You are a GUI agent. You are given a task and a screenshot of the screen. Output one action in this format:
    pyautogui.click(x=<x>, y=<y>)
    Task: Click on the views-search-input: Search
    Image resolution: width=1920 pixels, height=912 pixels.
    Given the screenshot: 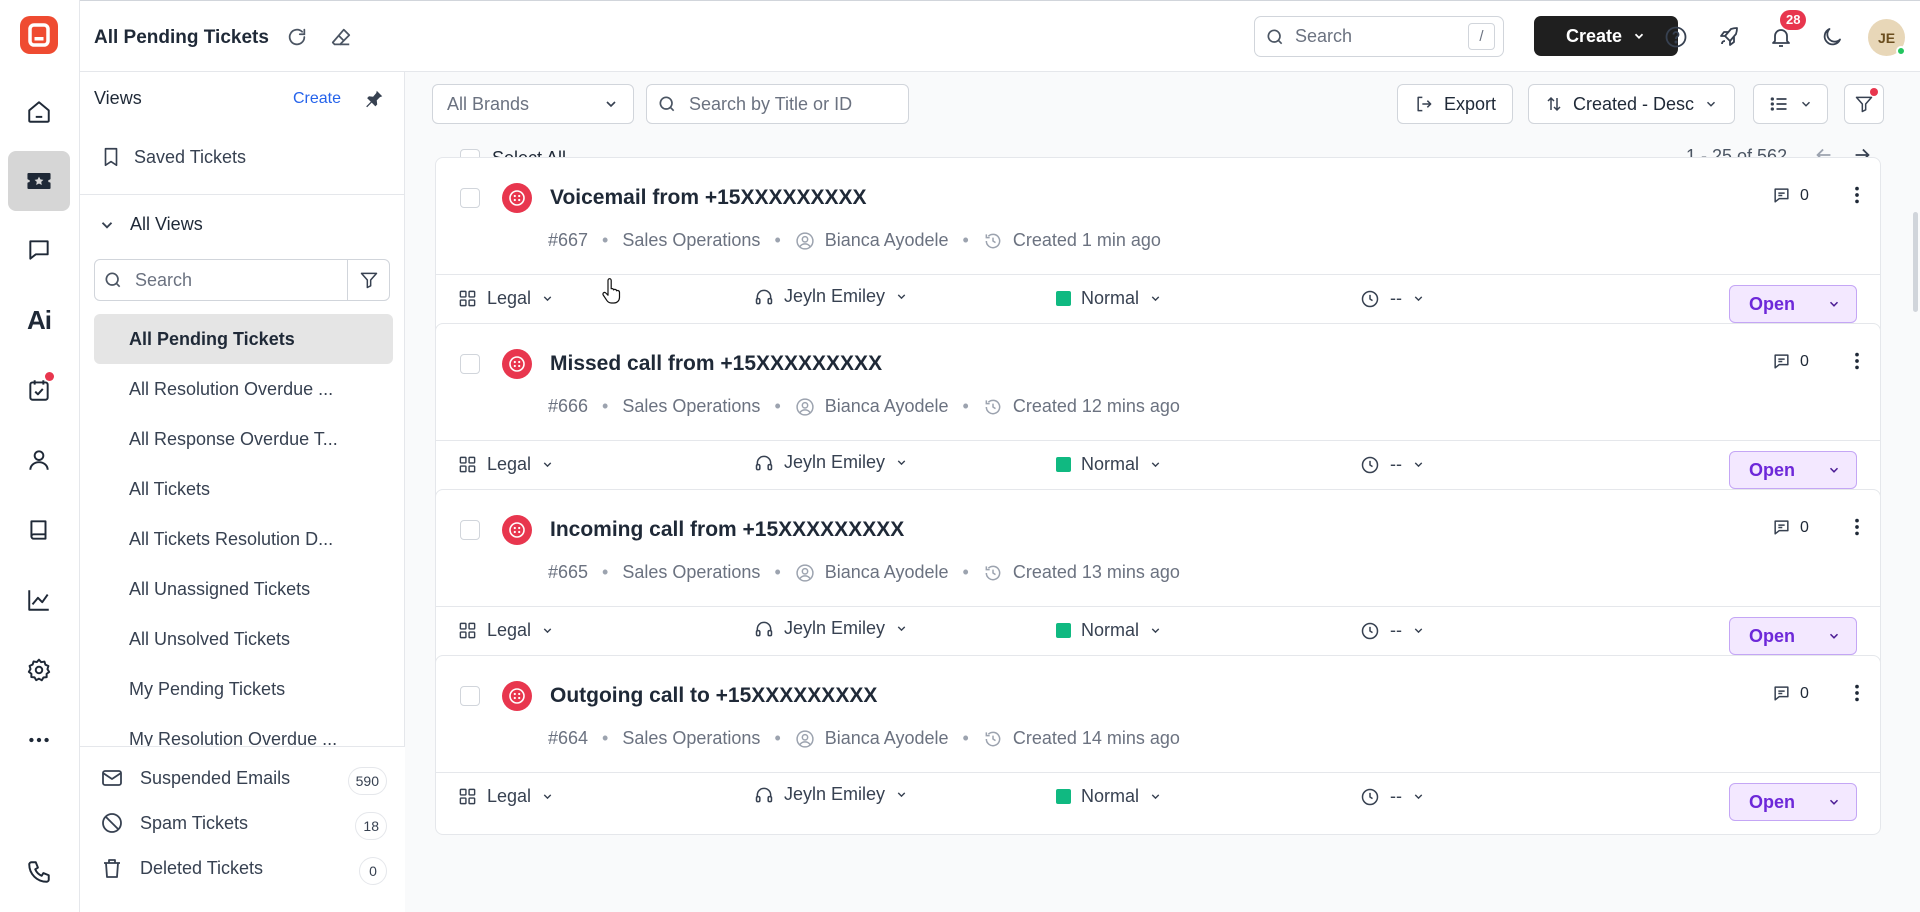 What is the action you would take?
    pyautogui.click(x=242, y=280)
    